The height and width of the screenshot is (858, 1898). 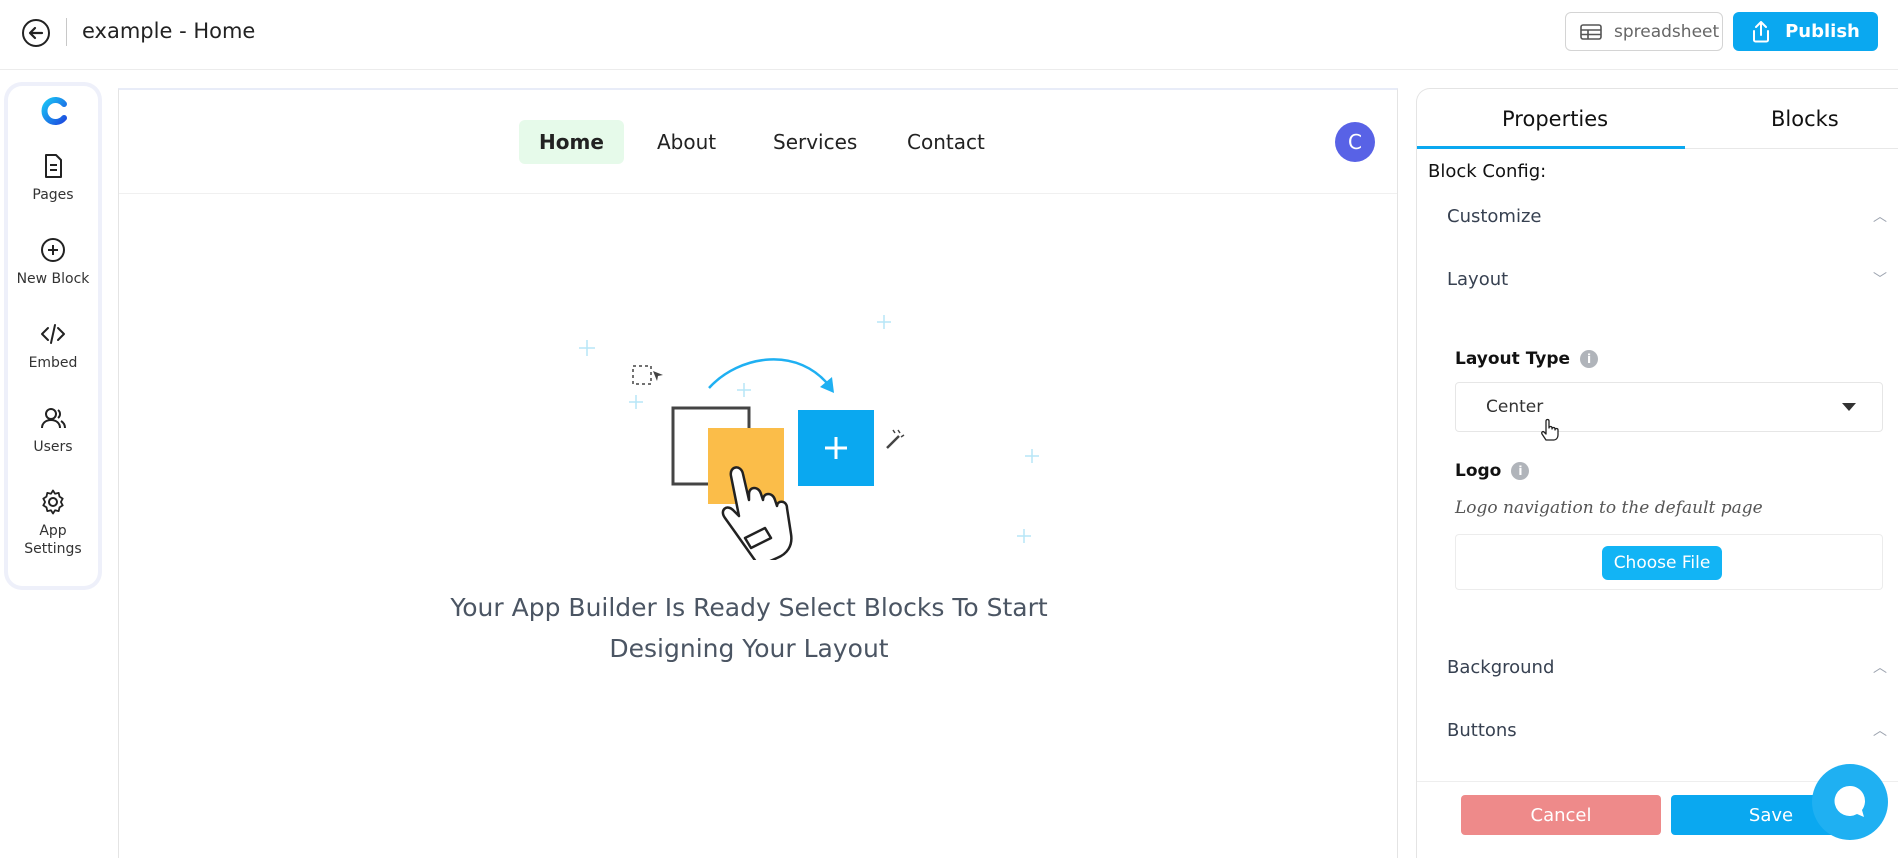 I want to click on table-icon, so click(x=1591, y=31).